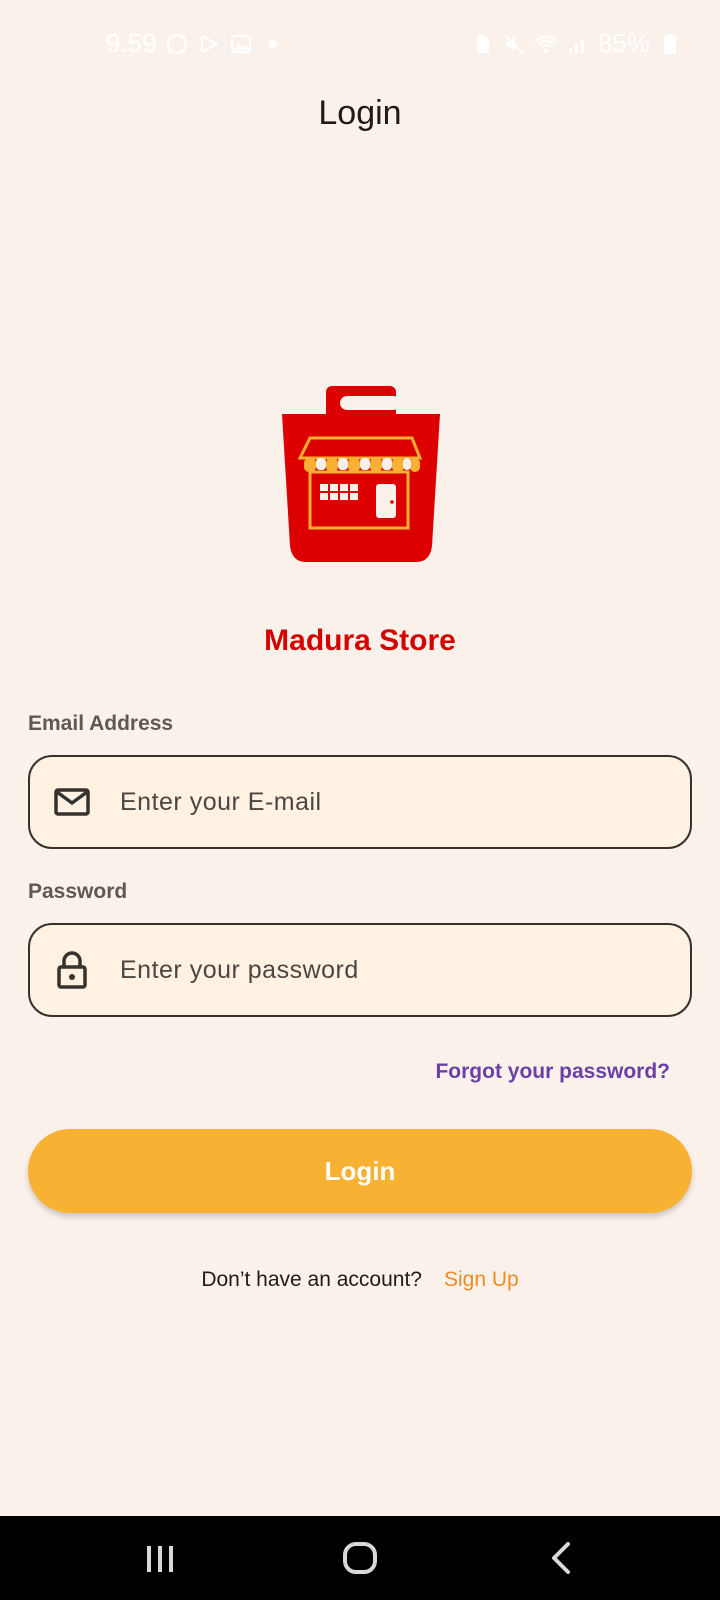 The width and height of the screenshot is (720, 1600). I want to click on back-icon, so click(562, 1558).